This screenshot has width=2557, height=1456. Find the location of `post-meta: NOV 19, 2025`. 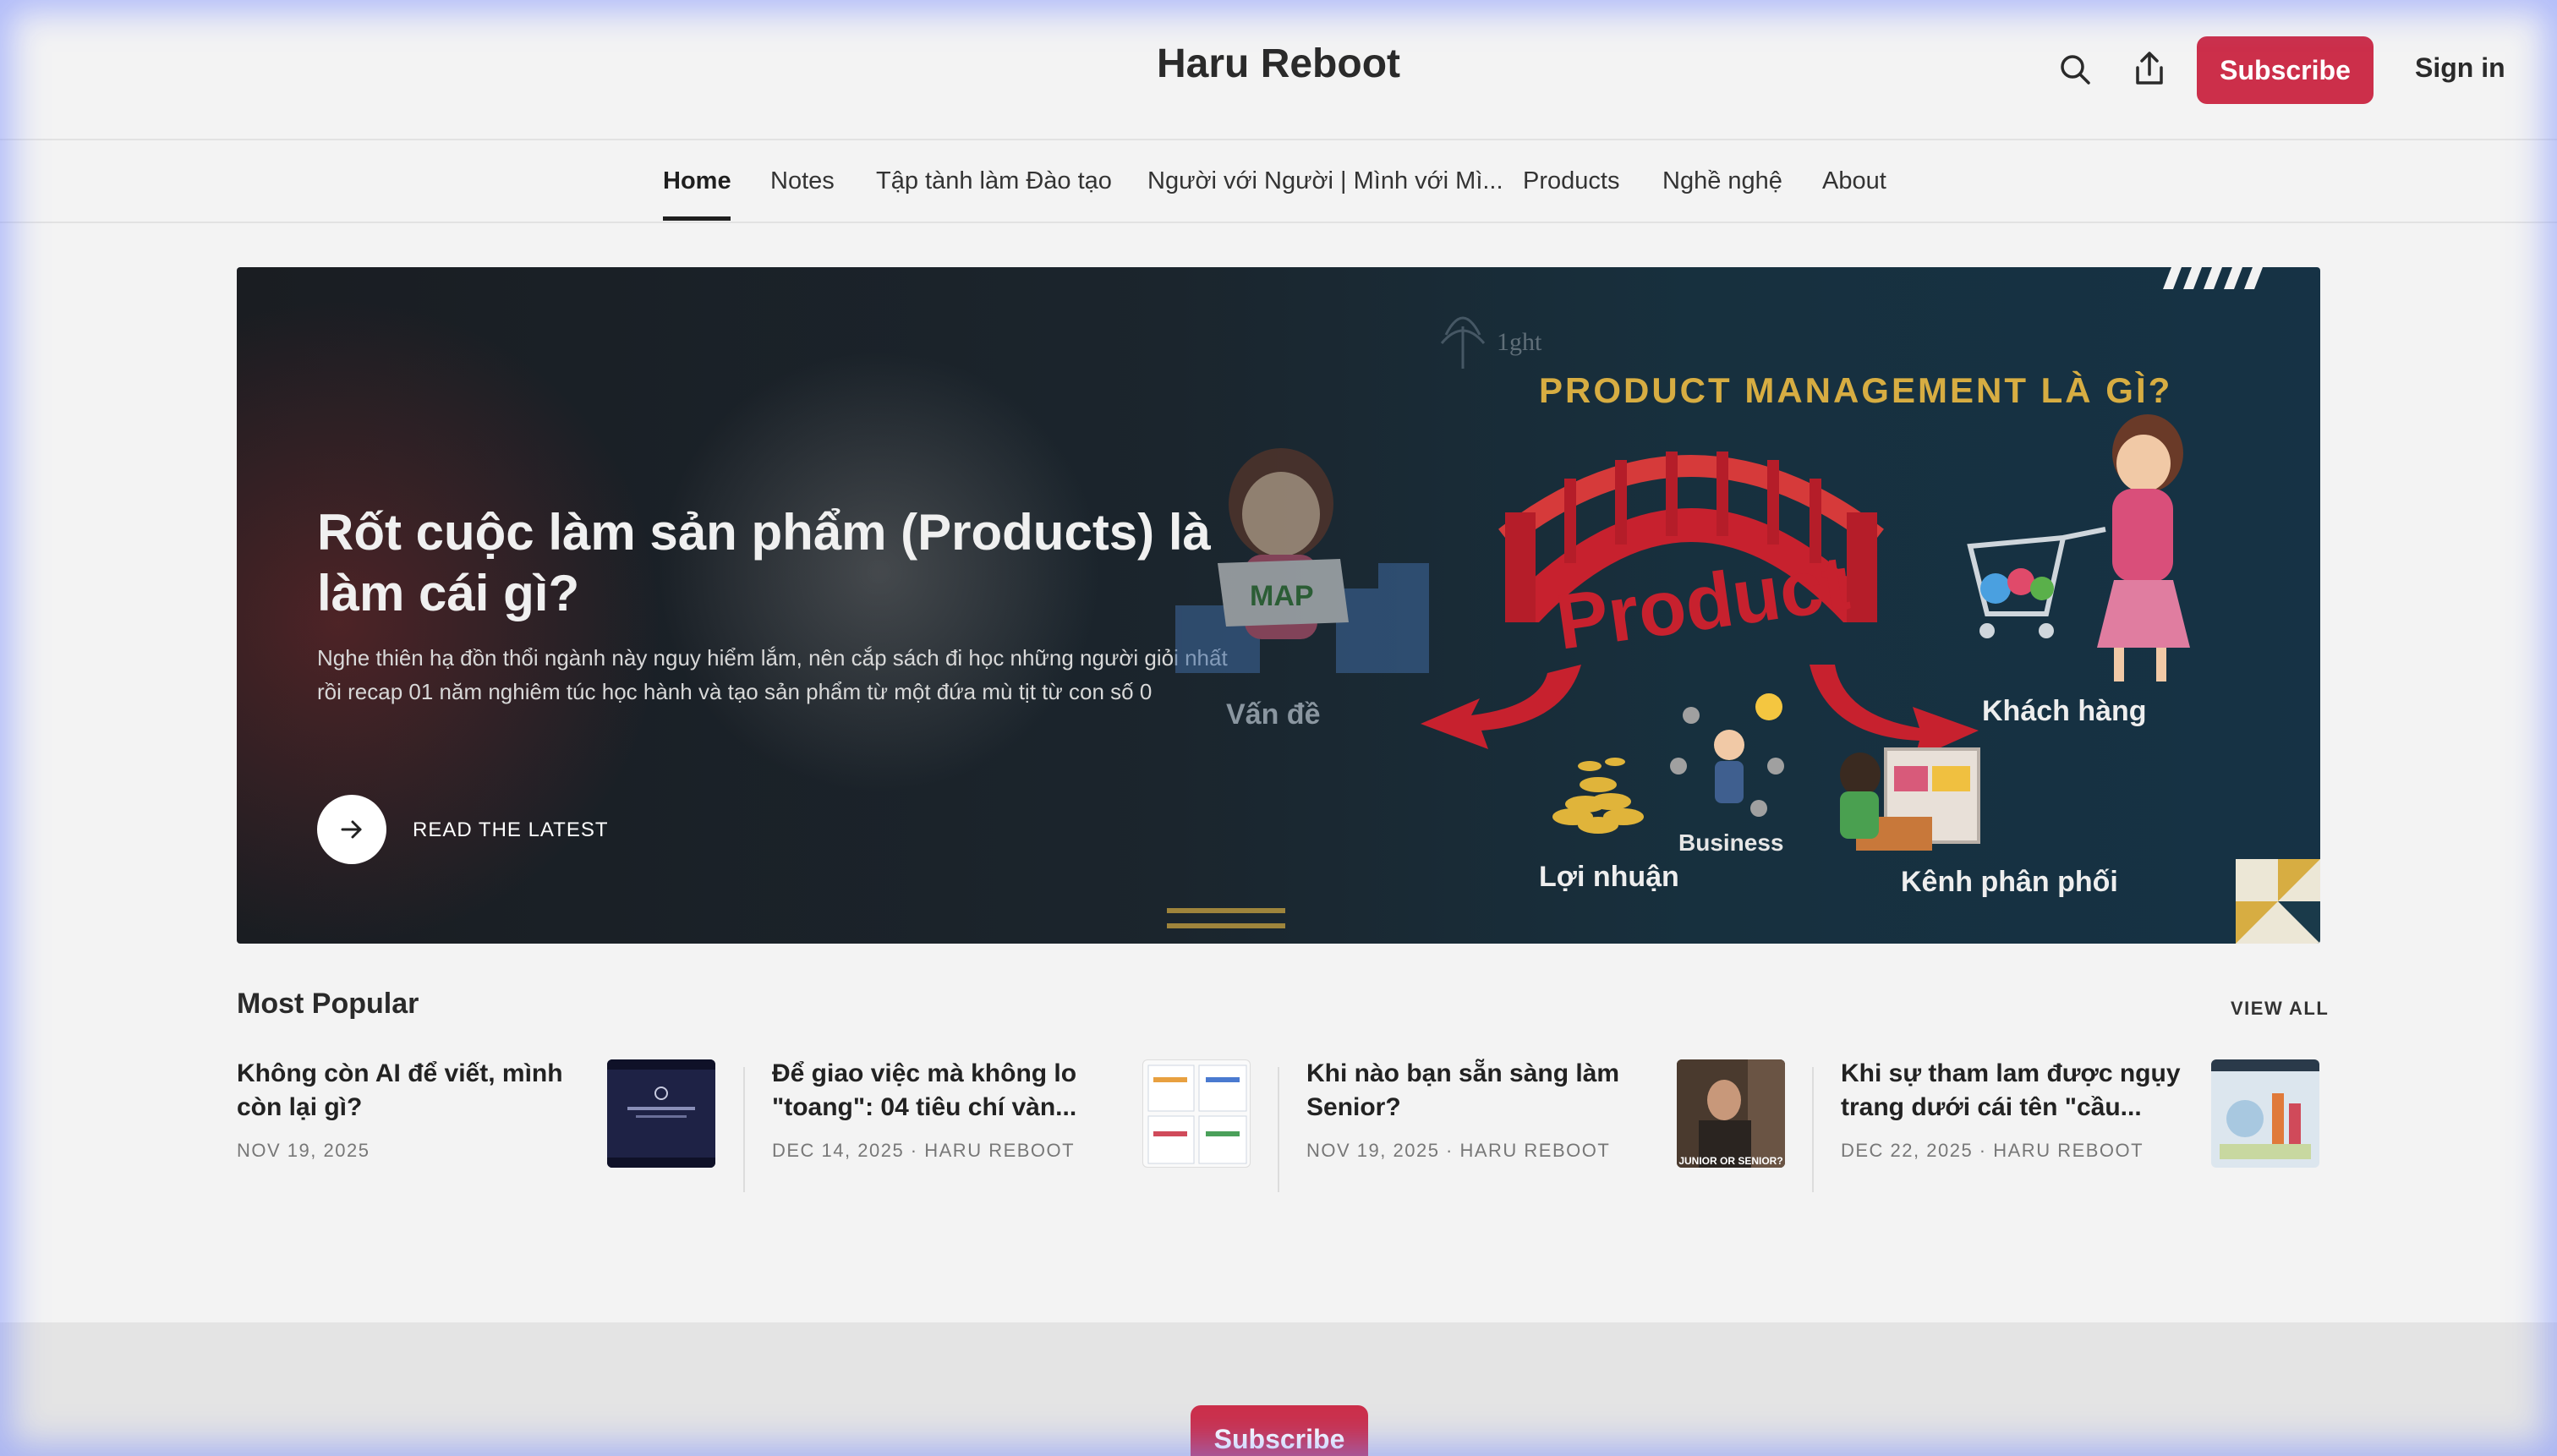

post-meta: NOV 19, 2025 is located at coordinates (303, 1150).